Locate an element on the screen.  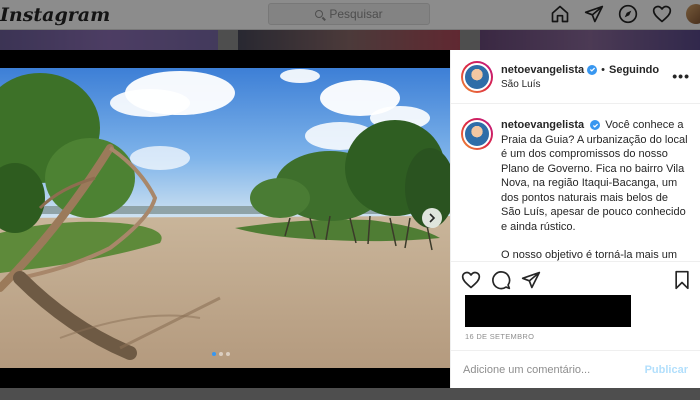
carousel-dots is located at coordinates (221, 354).